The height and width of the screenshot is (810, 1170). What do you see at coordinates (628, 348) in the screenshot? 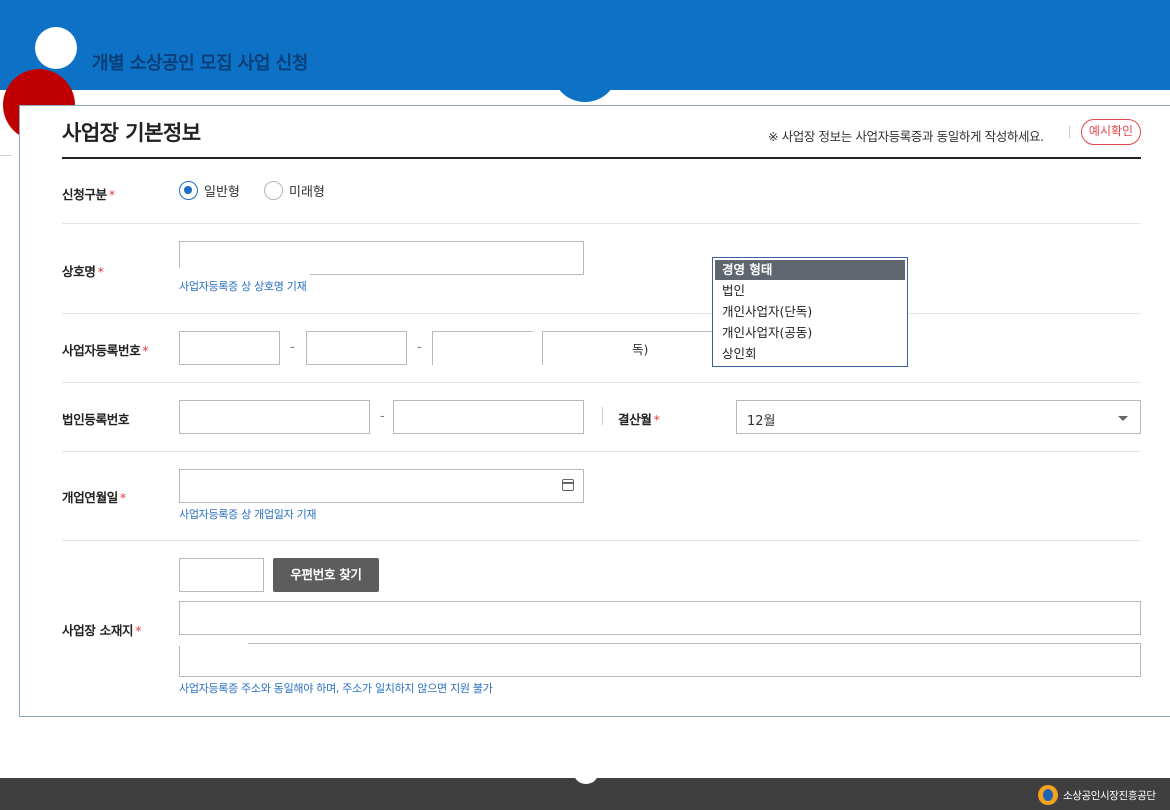
I see `business-type-select` at bounding box center [628, 348].